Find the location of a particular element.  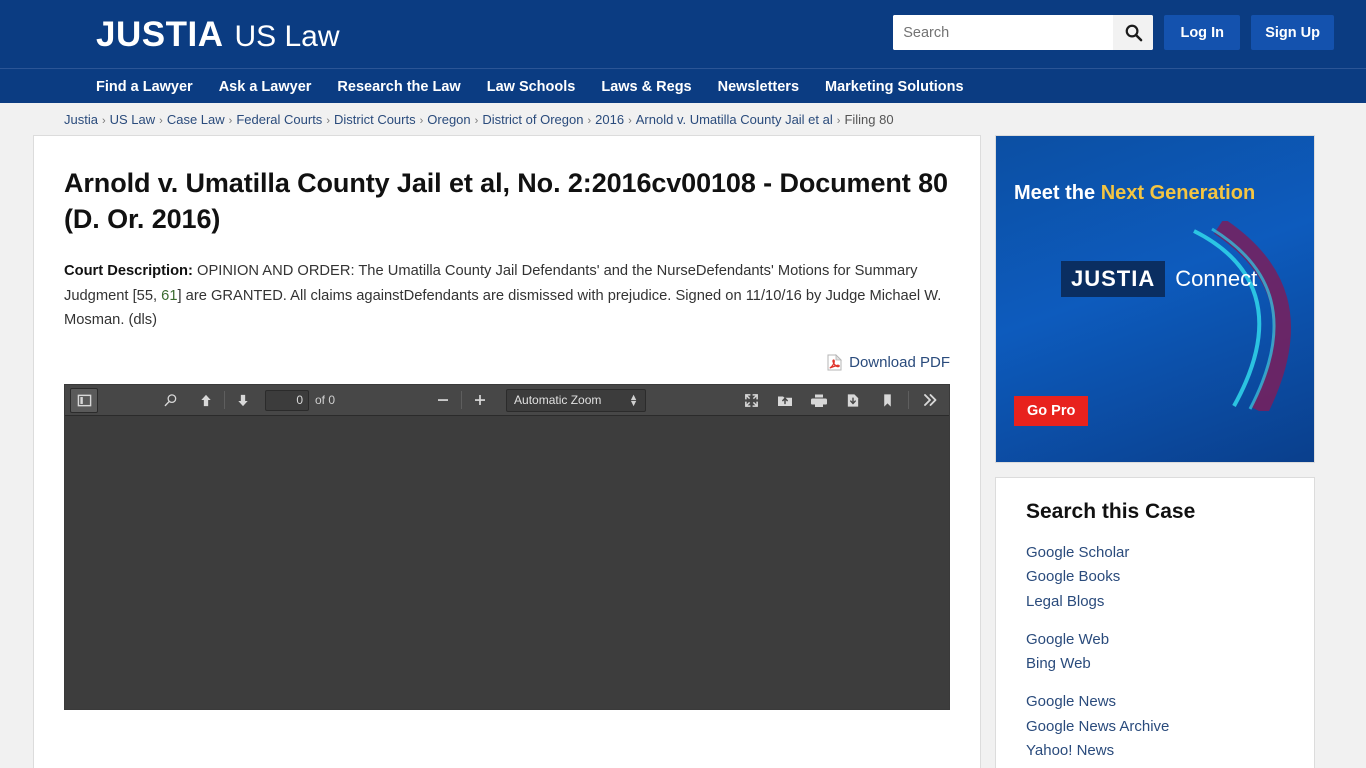

nav-item-ask-a-lawyer: Ask a Lawyer is located at coordinates (265, 87).